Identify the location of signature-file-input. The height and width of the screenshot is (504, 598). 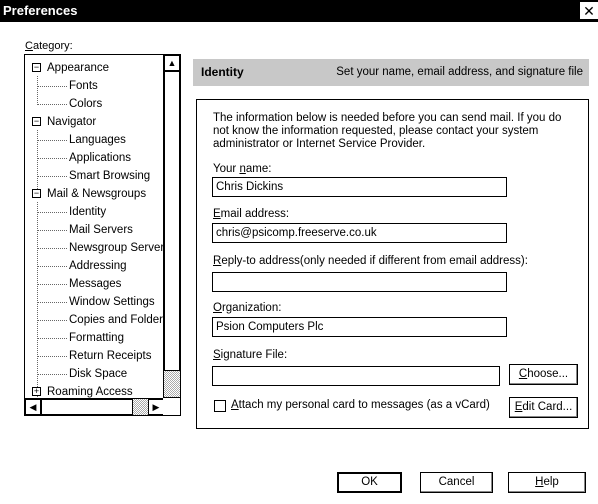
(356, 376).